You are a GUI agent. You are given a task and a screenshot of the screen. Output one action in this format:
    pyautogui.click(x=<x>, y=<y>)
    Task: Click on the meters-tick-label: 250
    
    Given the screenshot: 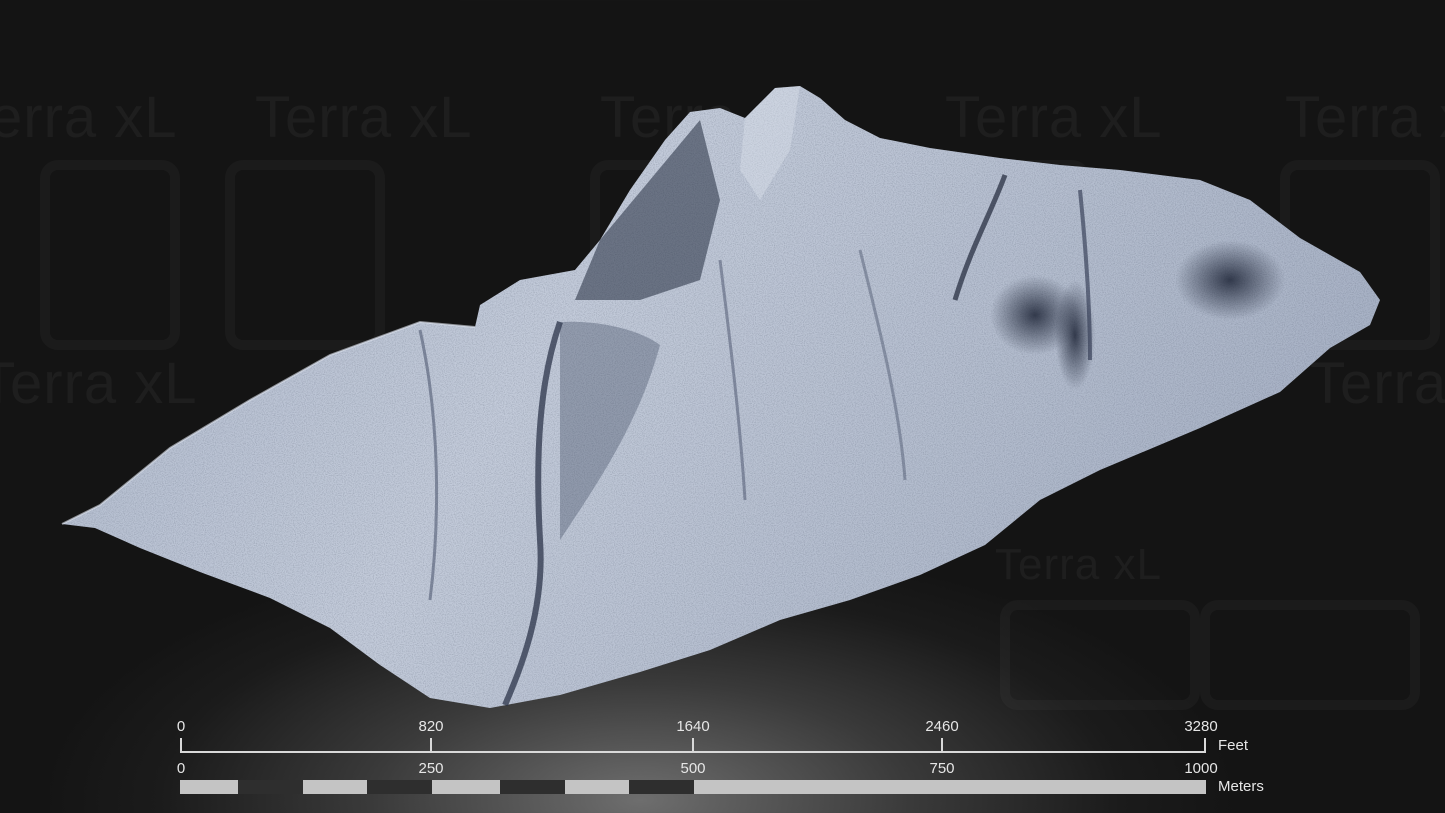 What is the action you would take?
    pyautogui.click(x=431, y=768)
    